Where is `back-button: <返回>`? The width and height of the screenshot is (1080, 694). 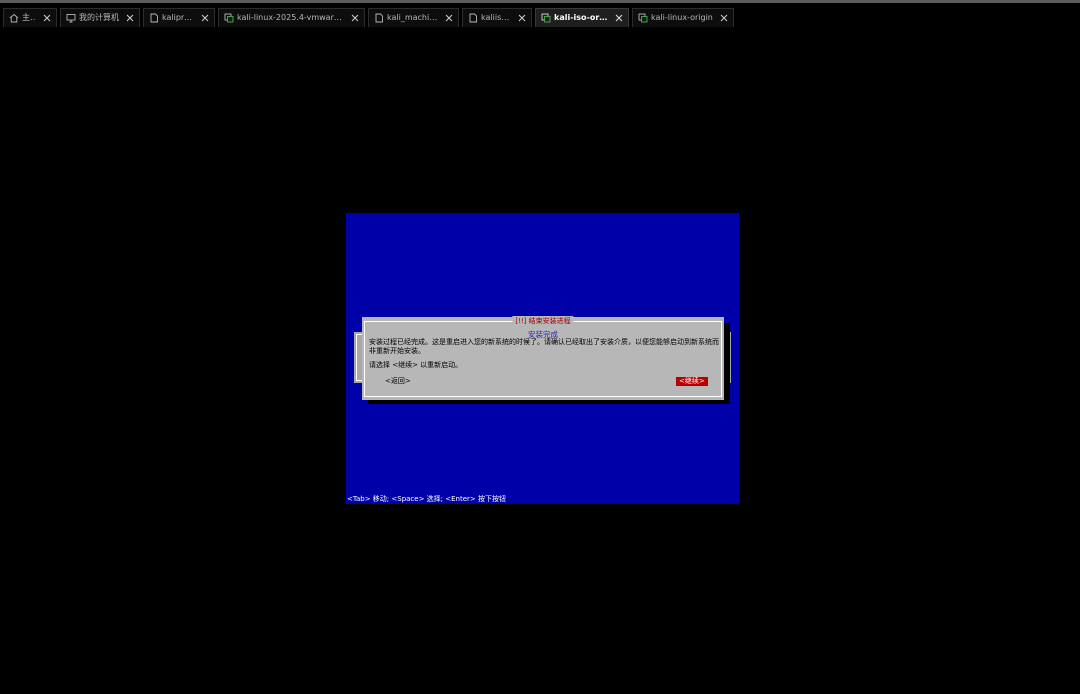 back-button: <返回> is located at coordinates (398, 381).